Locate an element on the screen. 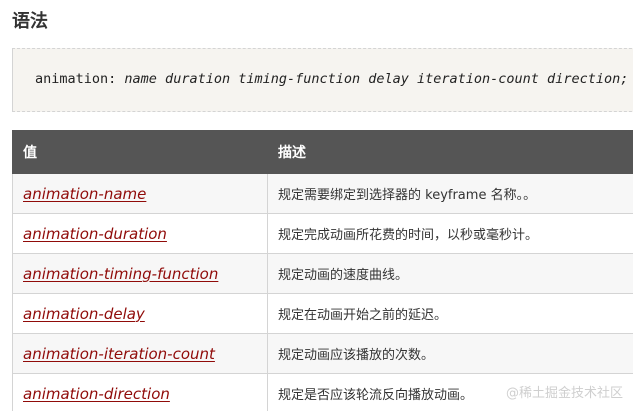  value-cell: animation-duration is located at coordinates (140, 233).